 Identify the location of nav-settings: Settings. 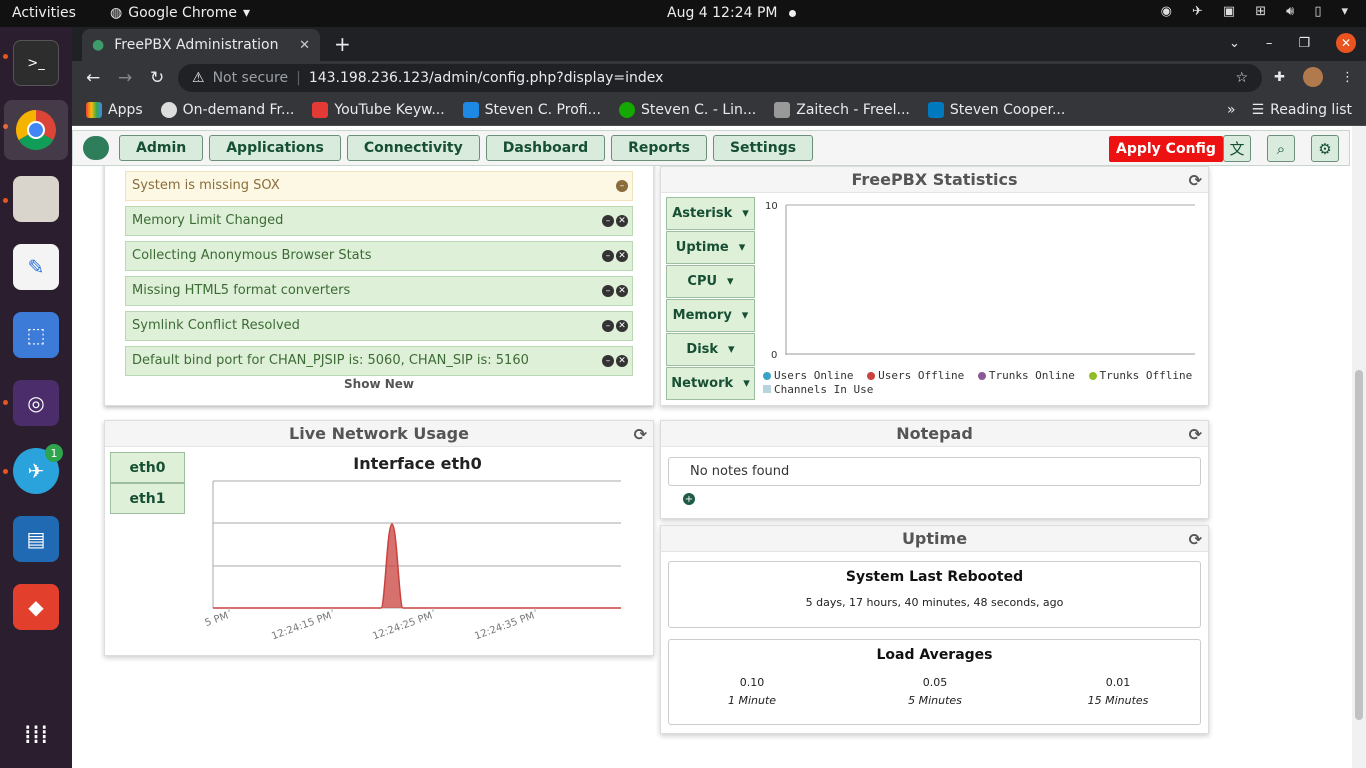
(763, 148).